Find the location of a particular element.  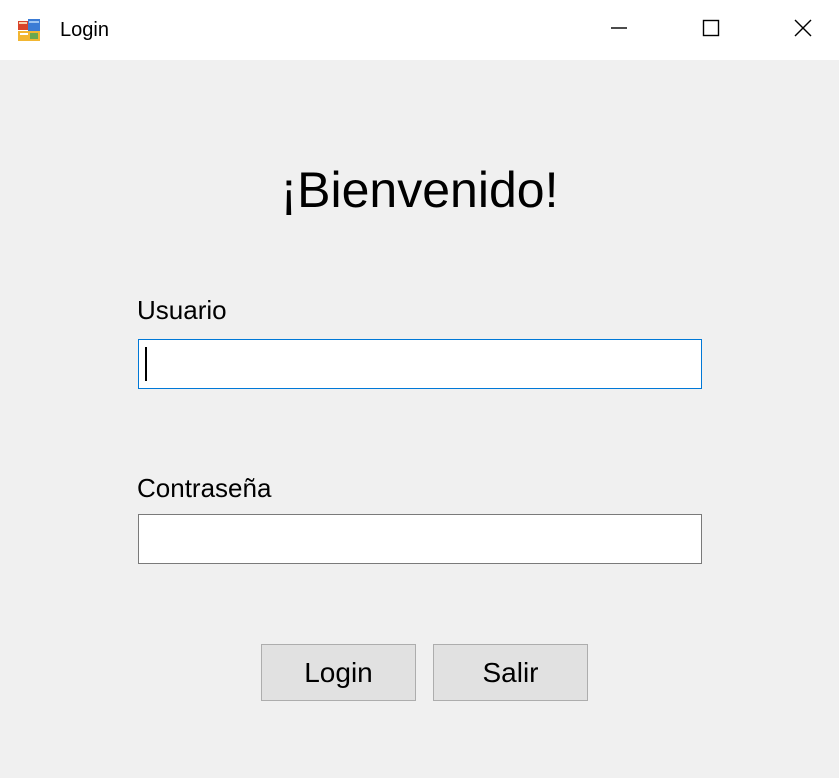

welcome-heading: ¡Bienvenido! is located at coordinates (419, 190).